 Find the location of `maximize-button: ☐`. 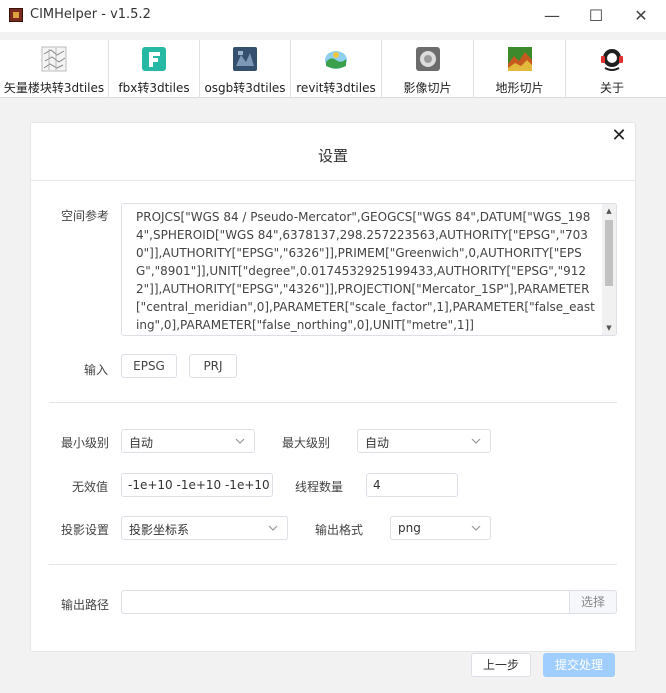

maximize-button: ☐ is located at coordinates (596, 16).